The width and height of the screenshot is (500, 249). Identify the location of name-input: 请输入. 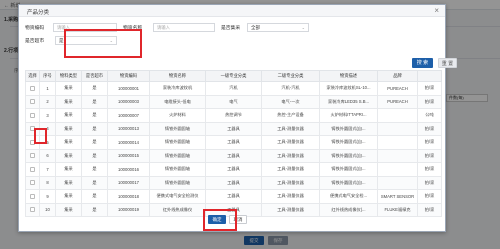
(184, 27).